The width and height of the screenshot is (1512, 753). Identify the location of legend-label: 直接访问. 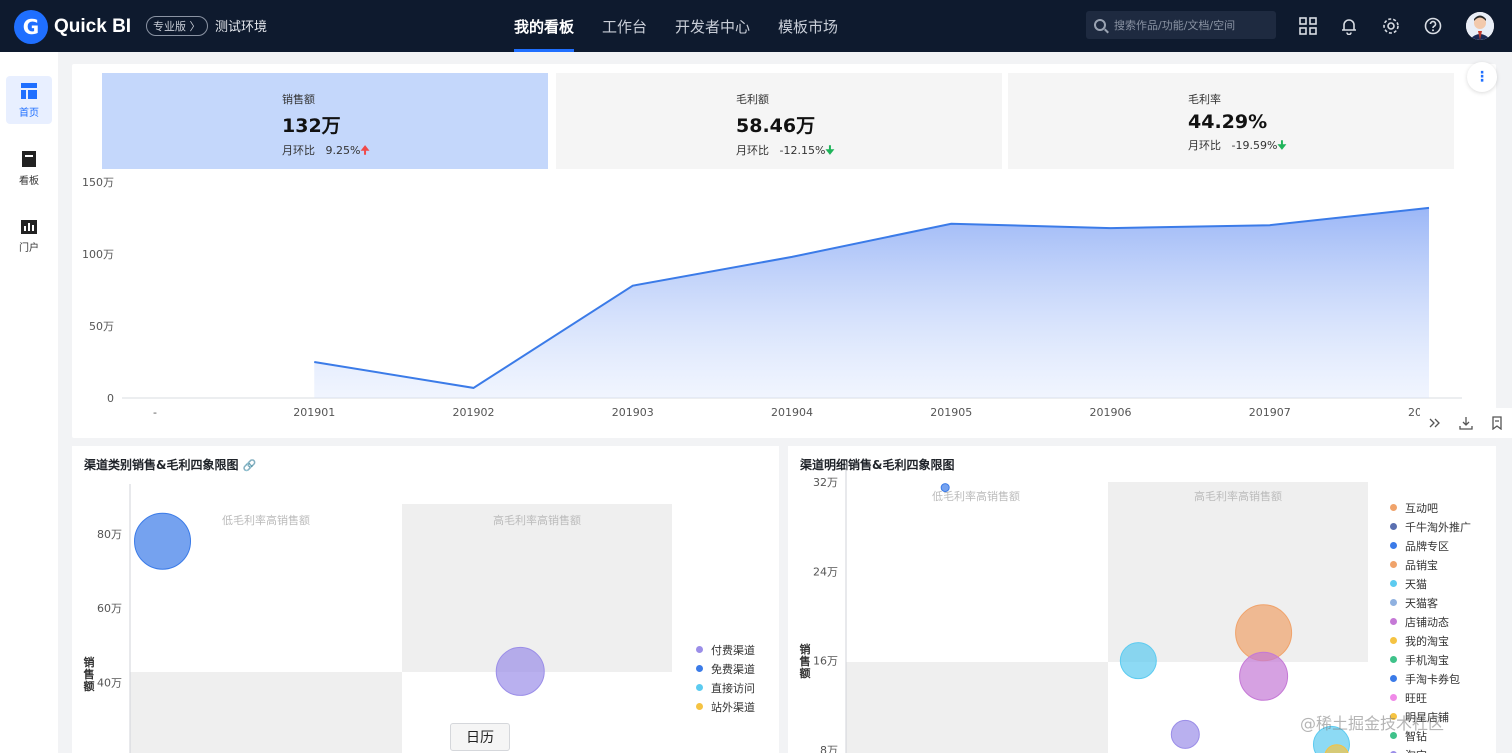
(733, 688).